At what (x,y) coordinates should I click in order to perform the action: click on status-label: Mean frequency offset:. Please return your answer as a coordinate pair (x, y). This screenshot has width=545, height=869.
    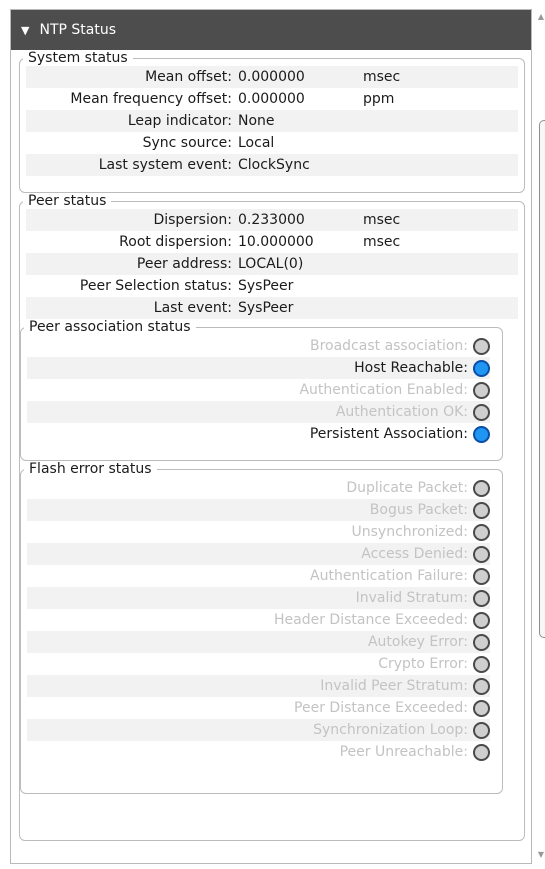
    Looking at the image, I should click on (151, 99).